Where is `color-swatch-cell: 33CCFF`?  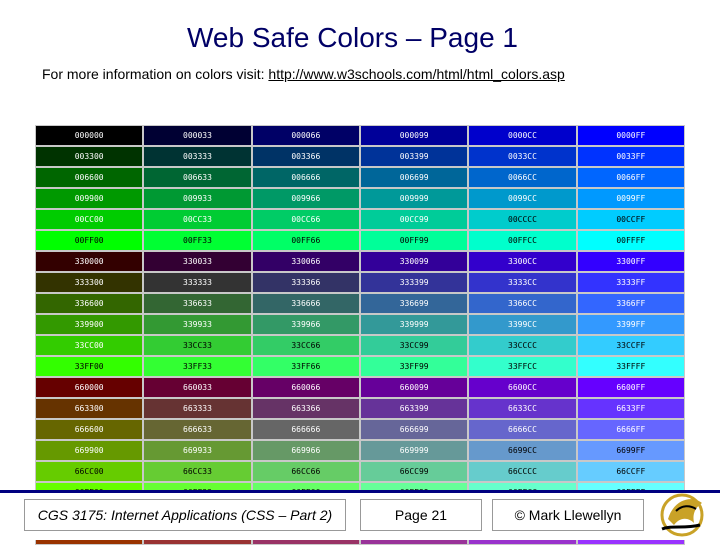
color-swatch-cell: 33CCFF is located at coordinates (630, 345).